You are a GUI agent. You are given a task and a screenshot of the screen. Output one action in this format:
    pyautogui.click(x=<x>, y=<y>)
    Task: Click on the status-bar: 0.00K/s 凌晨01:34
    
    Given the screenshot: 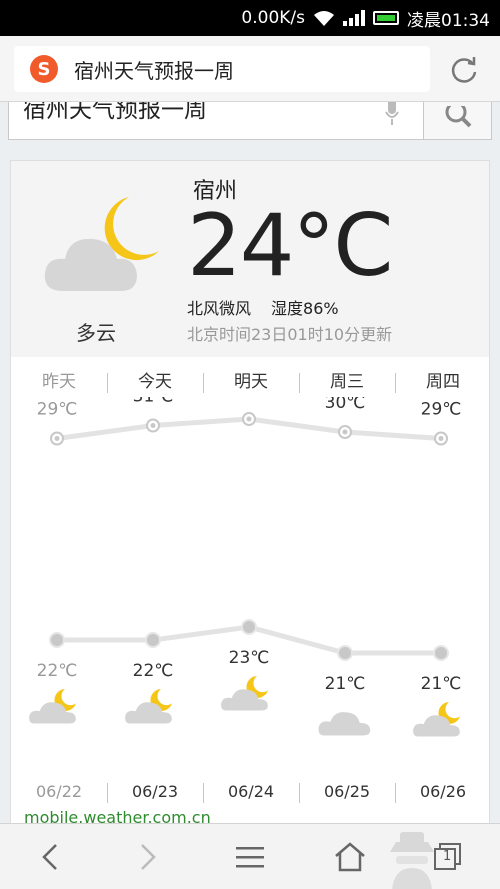 What is the action you would take?
    pyautogui.click(x=250, y=18)
    